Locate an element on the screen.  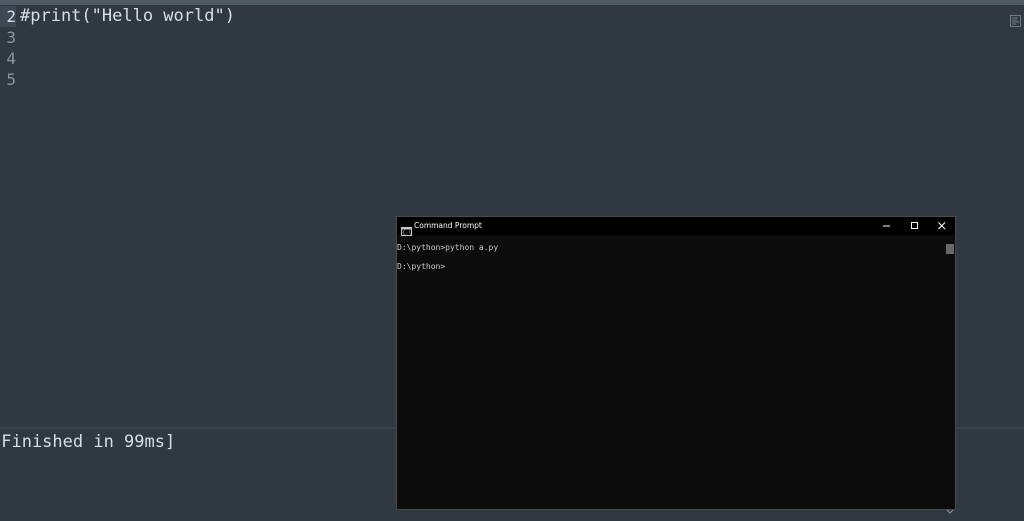
line-number: 3 is located at coordinates (11, 37).